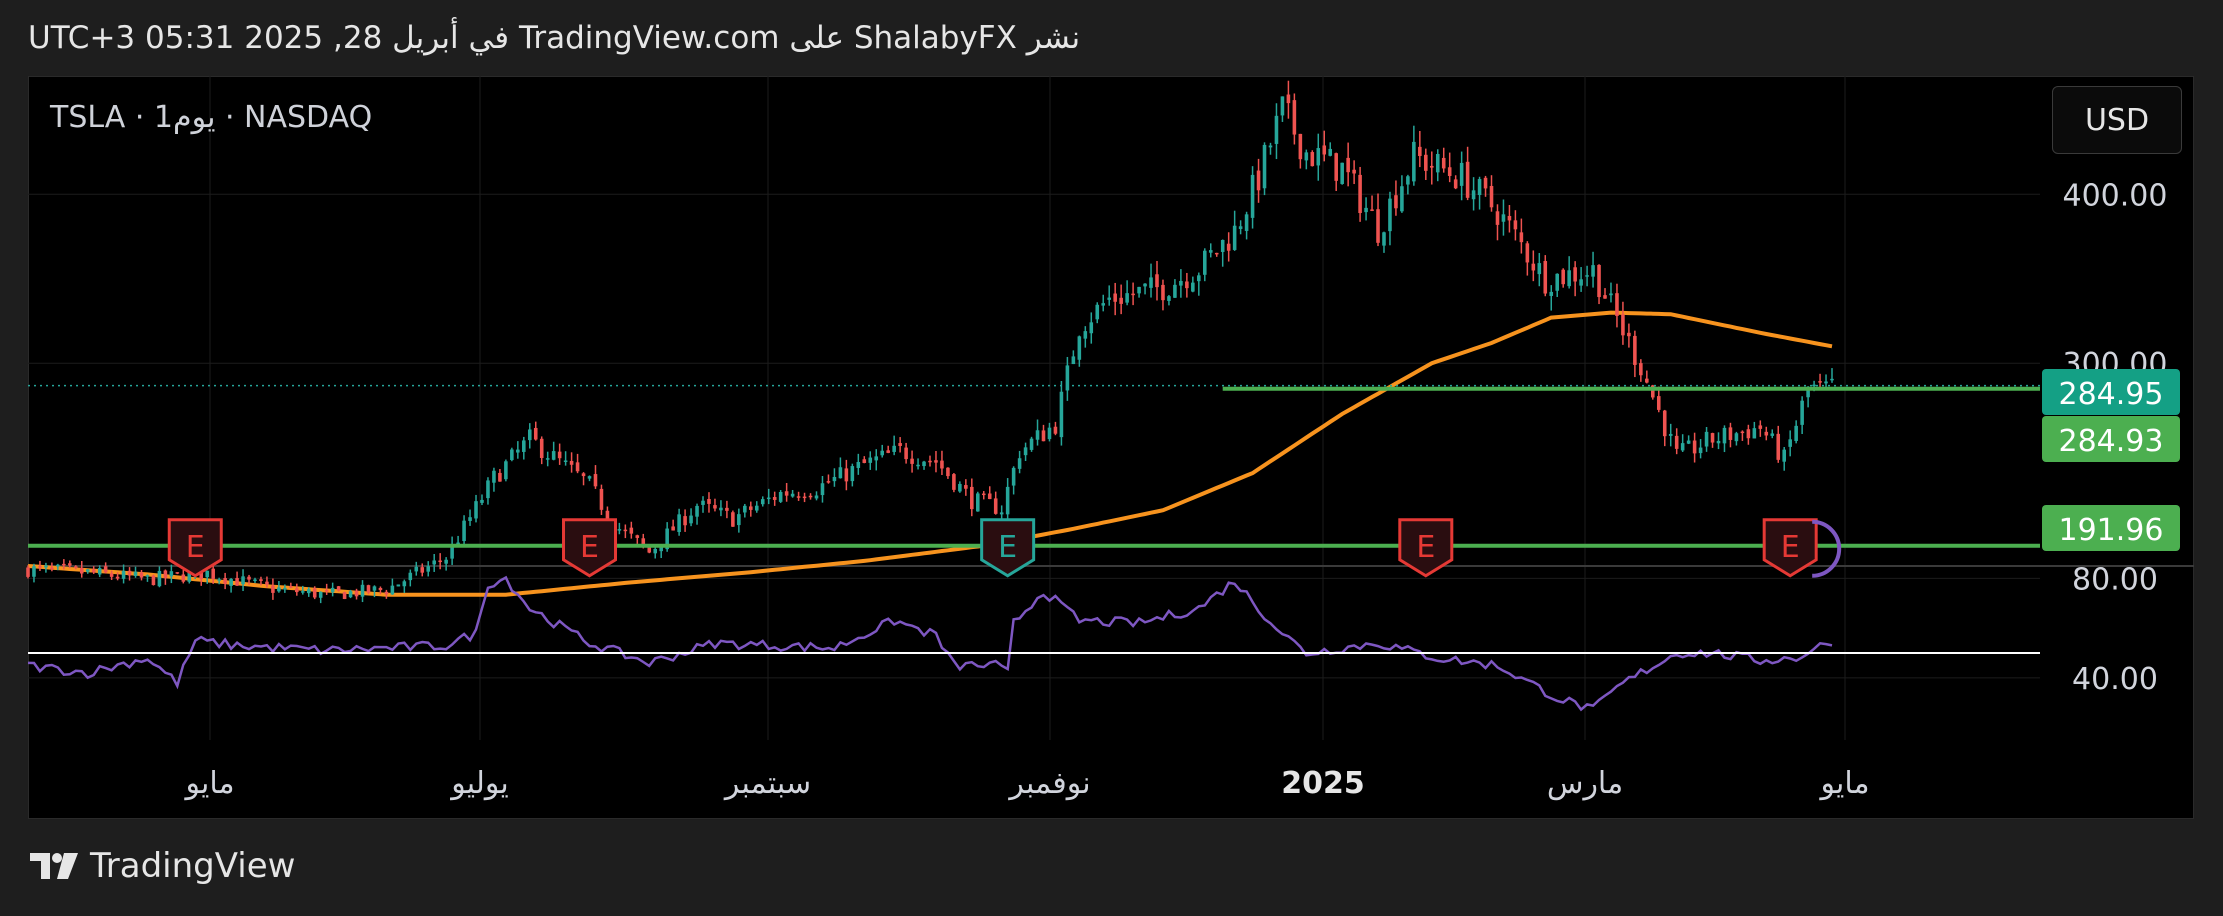 This screenshot has width=2223, height=916. Describe the element at coordinates (2117, 120) in the screenshot. I see `currency-button: USD` at that location.